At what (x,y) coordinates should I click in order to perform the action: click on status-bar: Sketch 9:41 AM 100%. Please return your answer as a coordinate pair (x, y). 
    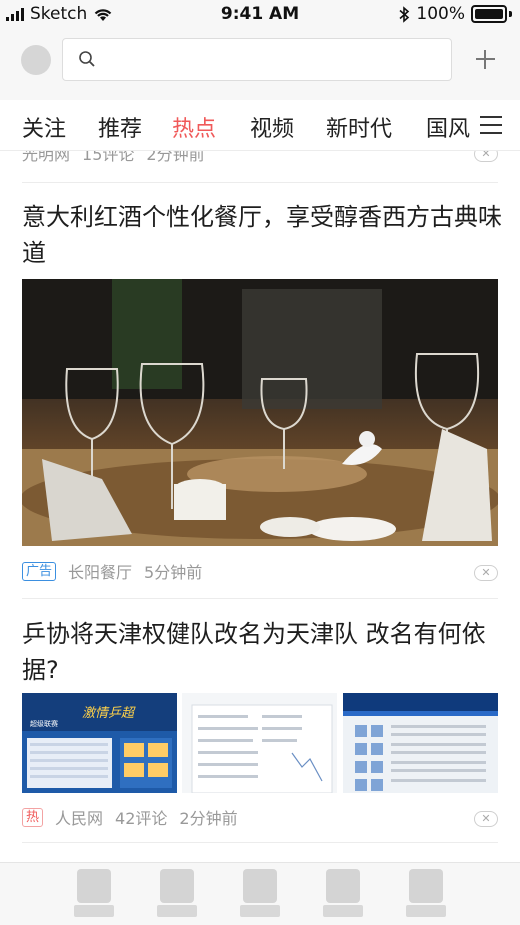
    Looking at the image, I should click on (260, 15).